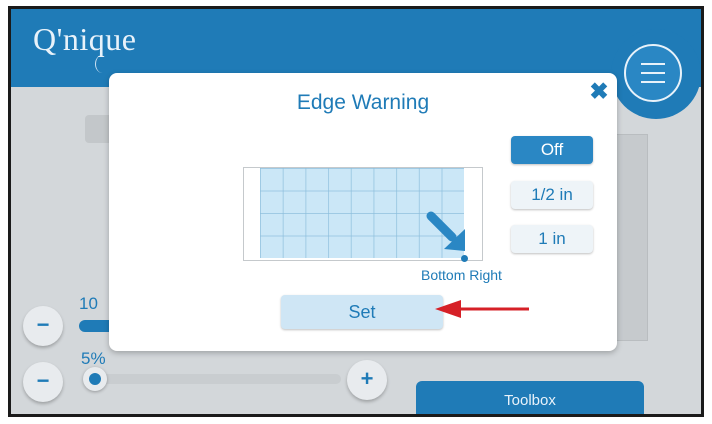 The width and height of the screenshot is (712, 424). I want to click on app-logo: Q'nique, so click(85, 39).